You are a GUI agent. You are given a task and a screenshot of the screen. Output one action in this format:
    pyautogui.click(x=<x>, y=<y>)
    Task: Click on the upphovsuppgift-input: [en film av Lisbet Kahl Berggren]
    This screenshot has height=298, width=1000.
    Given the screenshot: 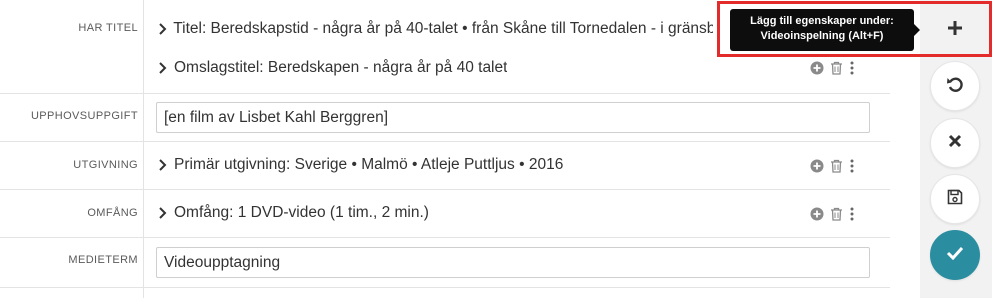 What is the action you would take?
    pyautogui.click(x=513, y=117)
    